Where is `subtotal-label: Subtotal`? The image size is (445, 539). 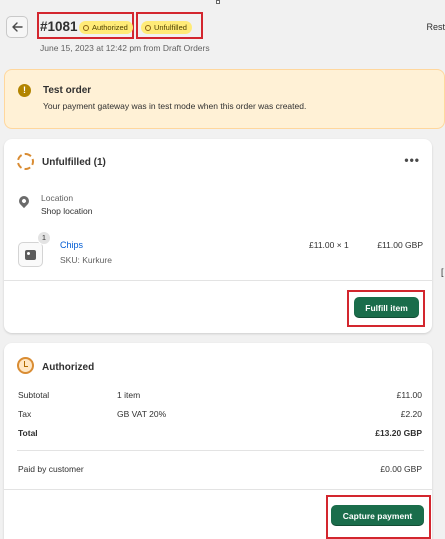 subtotal-label: Subtotal is located at coordinates (34, 395).